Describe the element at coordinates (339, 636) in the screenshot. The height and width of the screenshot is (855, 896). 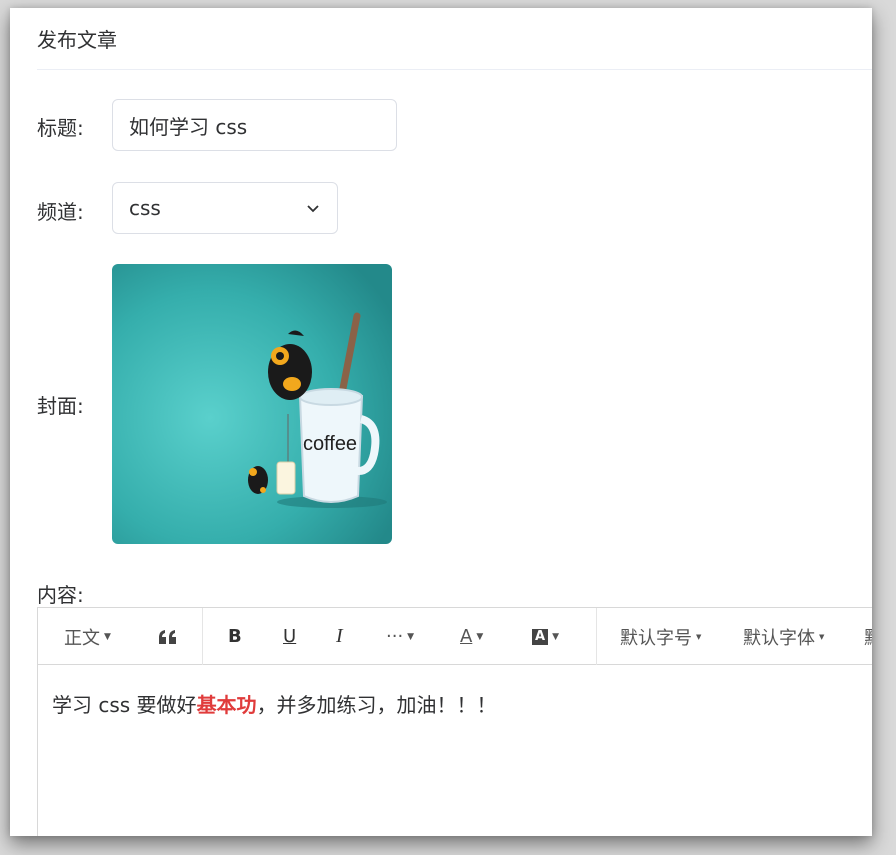
I see `italic-button: I` at that location.